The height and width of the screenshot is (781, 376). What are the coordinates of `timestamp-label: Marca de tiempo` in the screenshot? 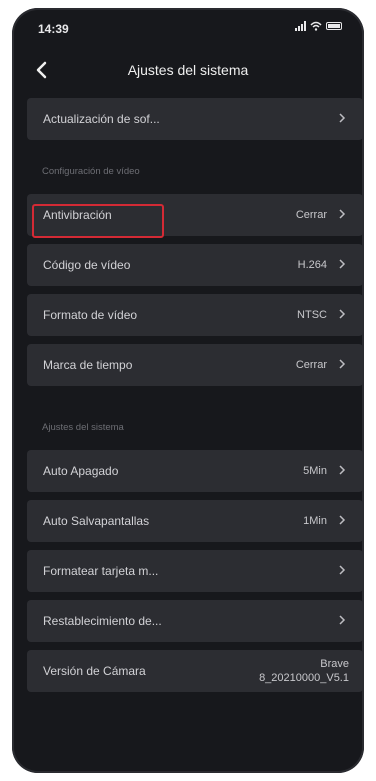 It's located at (88, 365).